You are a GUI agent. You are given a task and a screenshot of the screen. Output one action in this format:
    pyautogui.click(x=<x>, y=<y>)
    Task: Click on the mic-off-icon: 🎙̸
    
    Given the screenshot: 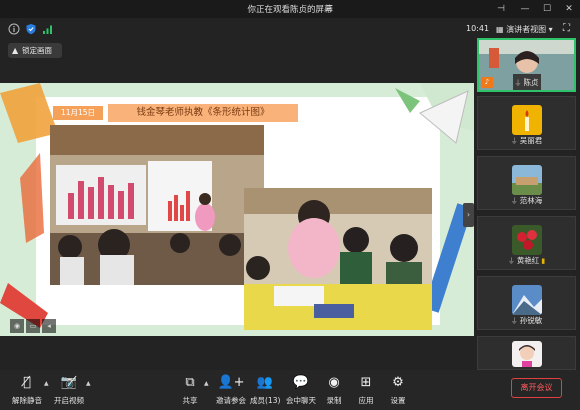 What is the action you would take?
    pyautogui.click(x=27, y=382)
    